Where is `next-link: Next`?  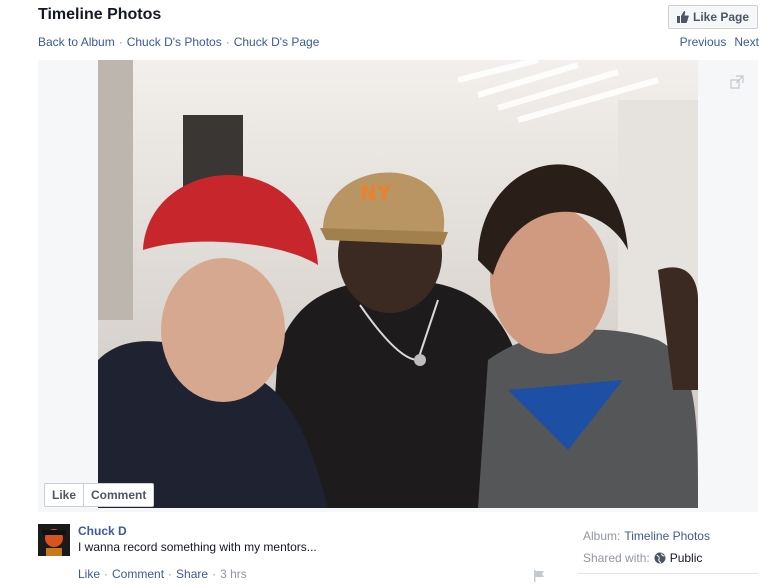 next-link: Next is located at coordinates (746, 42).